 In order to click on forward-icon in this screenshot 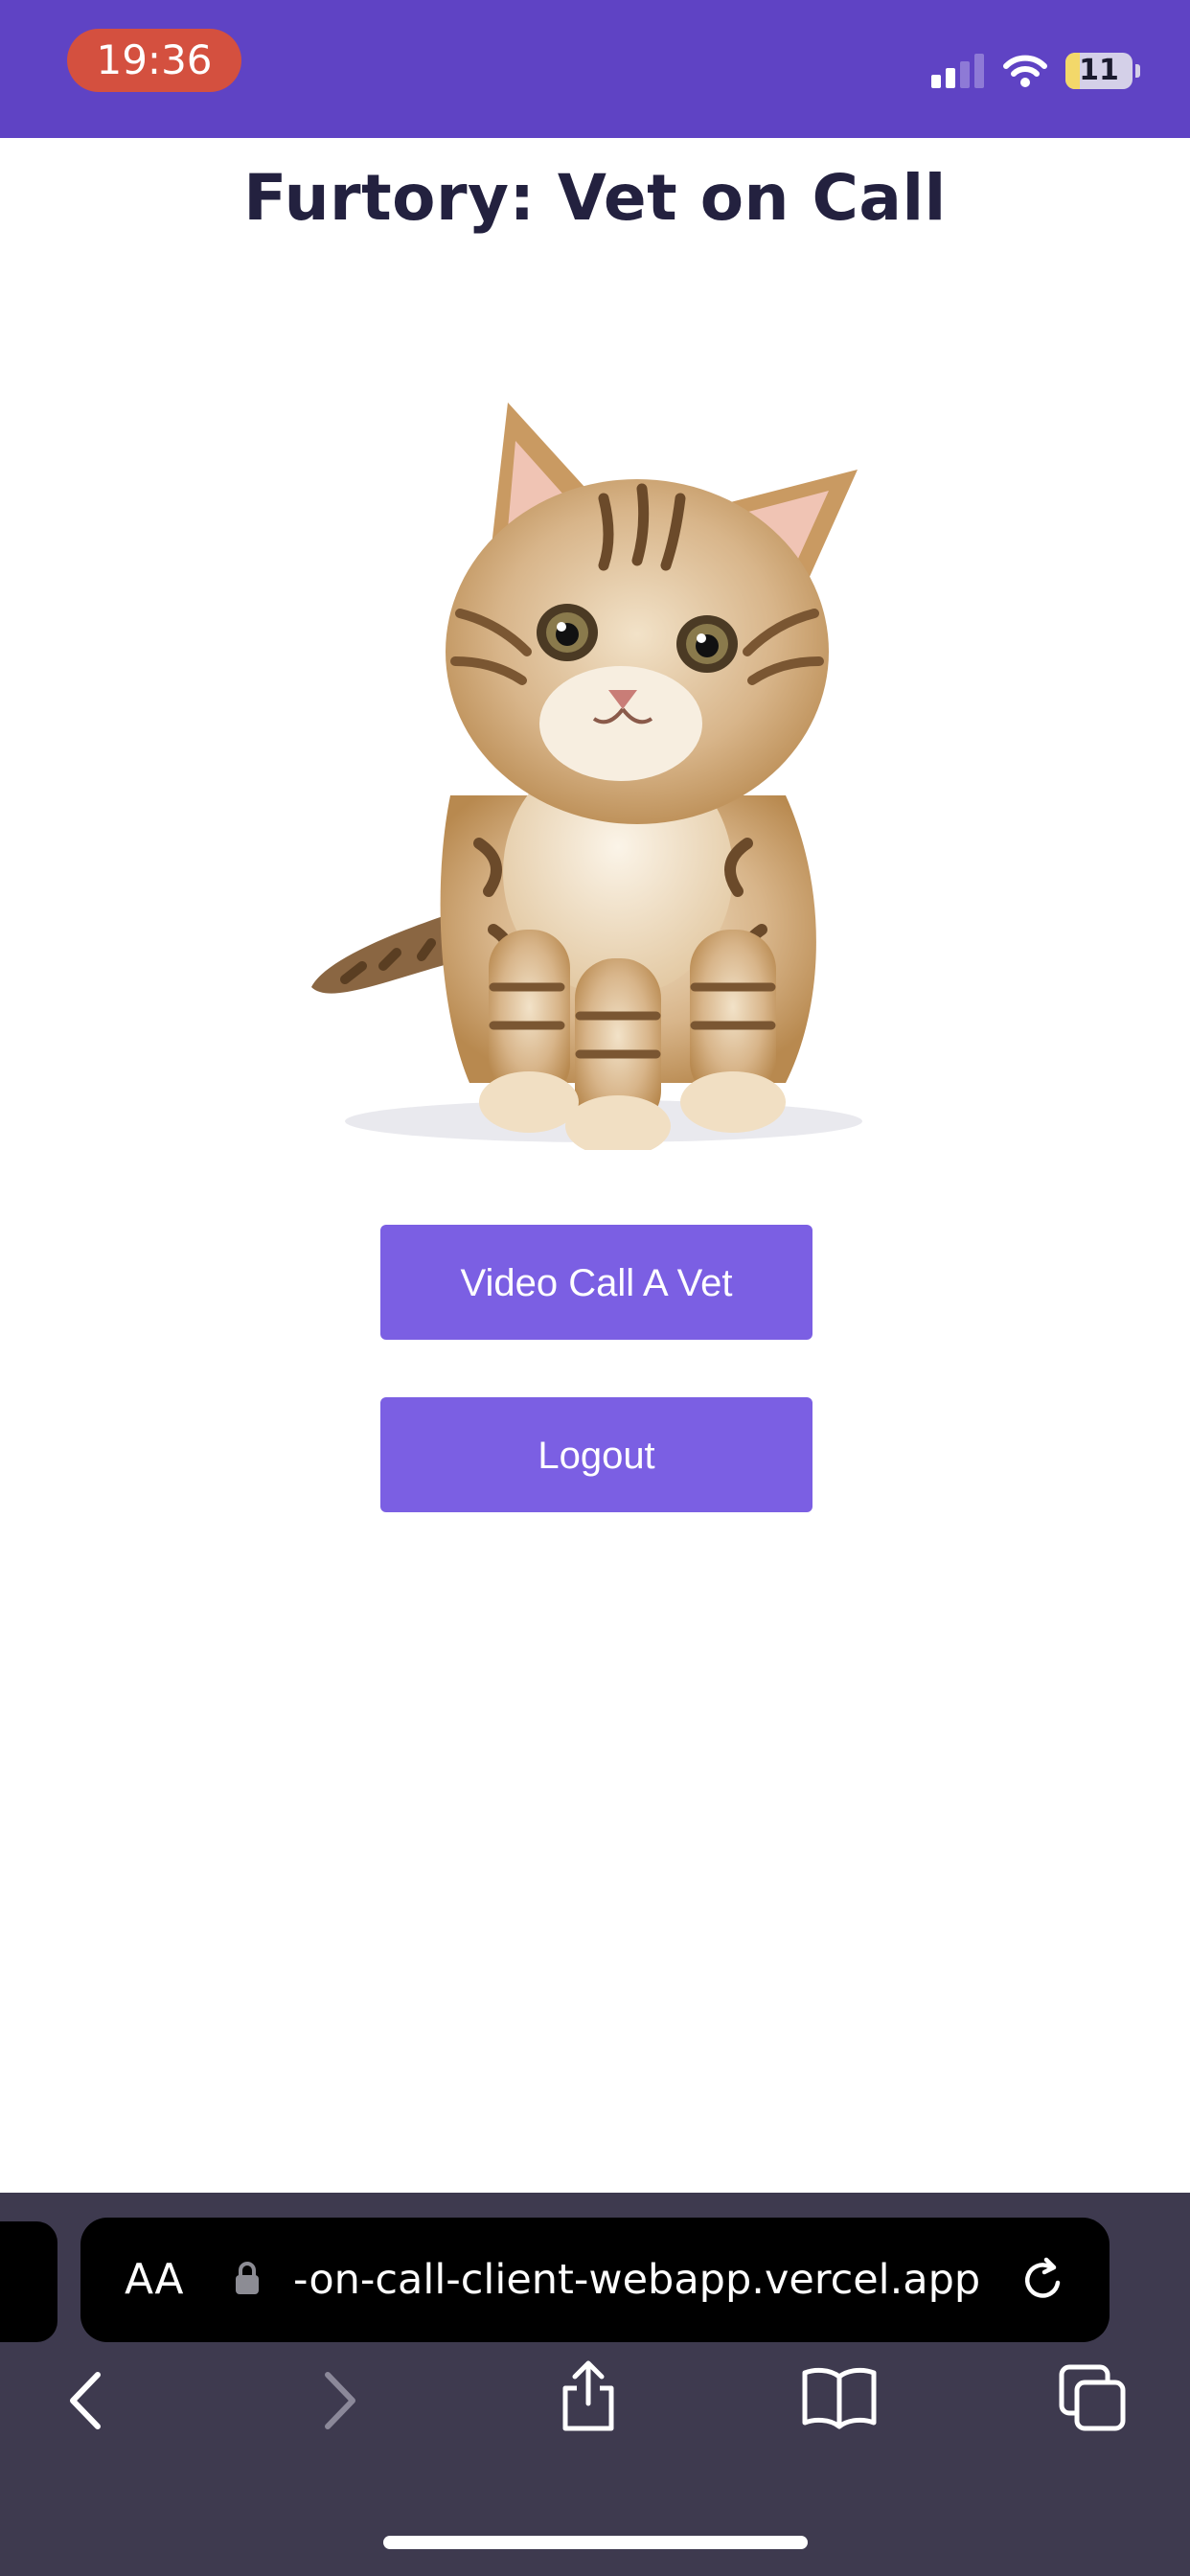, I will do `click(340, 2400)`.